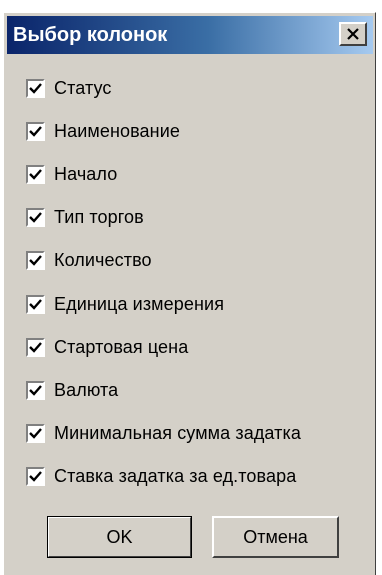 Image resolution: width=382 pixels, height=575 pixels. Describe the element at coordinates (103, 260) in the screenshot. I see `column-label: Количество` at that location.